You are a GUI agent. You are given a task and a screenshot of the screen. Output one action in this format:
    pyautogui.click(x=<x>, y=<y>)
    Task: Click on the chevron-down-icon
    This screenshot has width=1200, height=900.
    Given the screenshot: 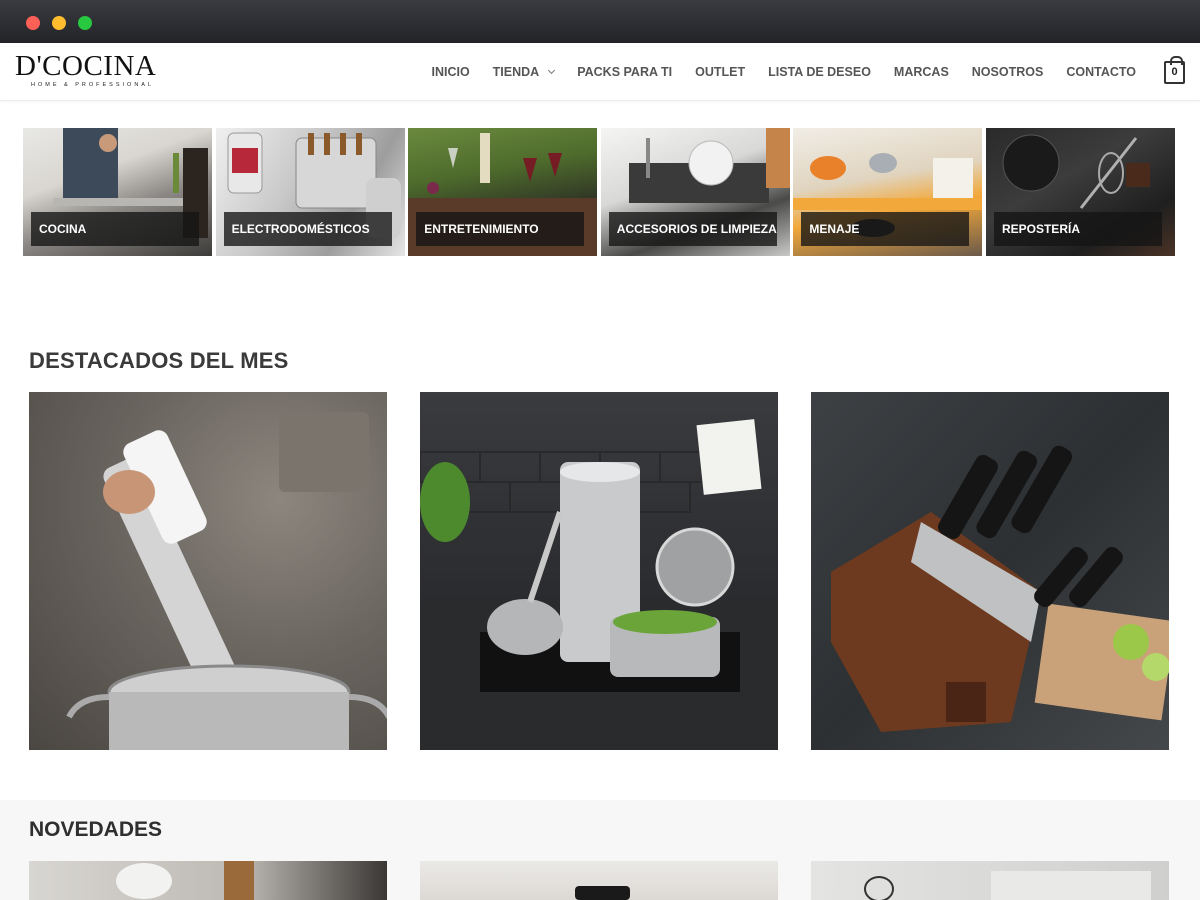 What is the action you would take?
    pyautogui.click(x=552, y=70)
    